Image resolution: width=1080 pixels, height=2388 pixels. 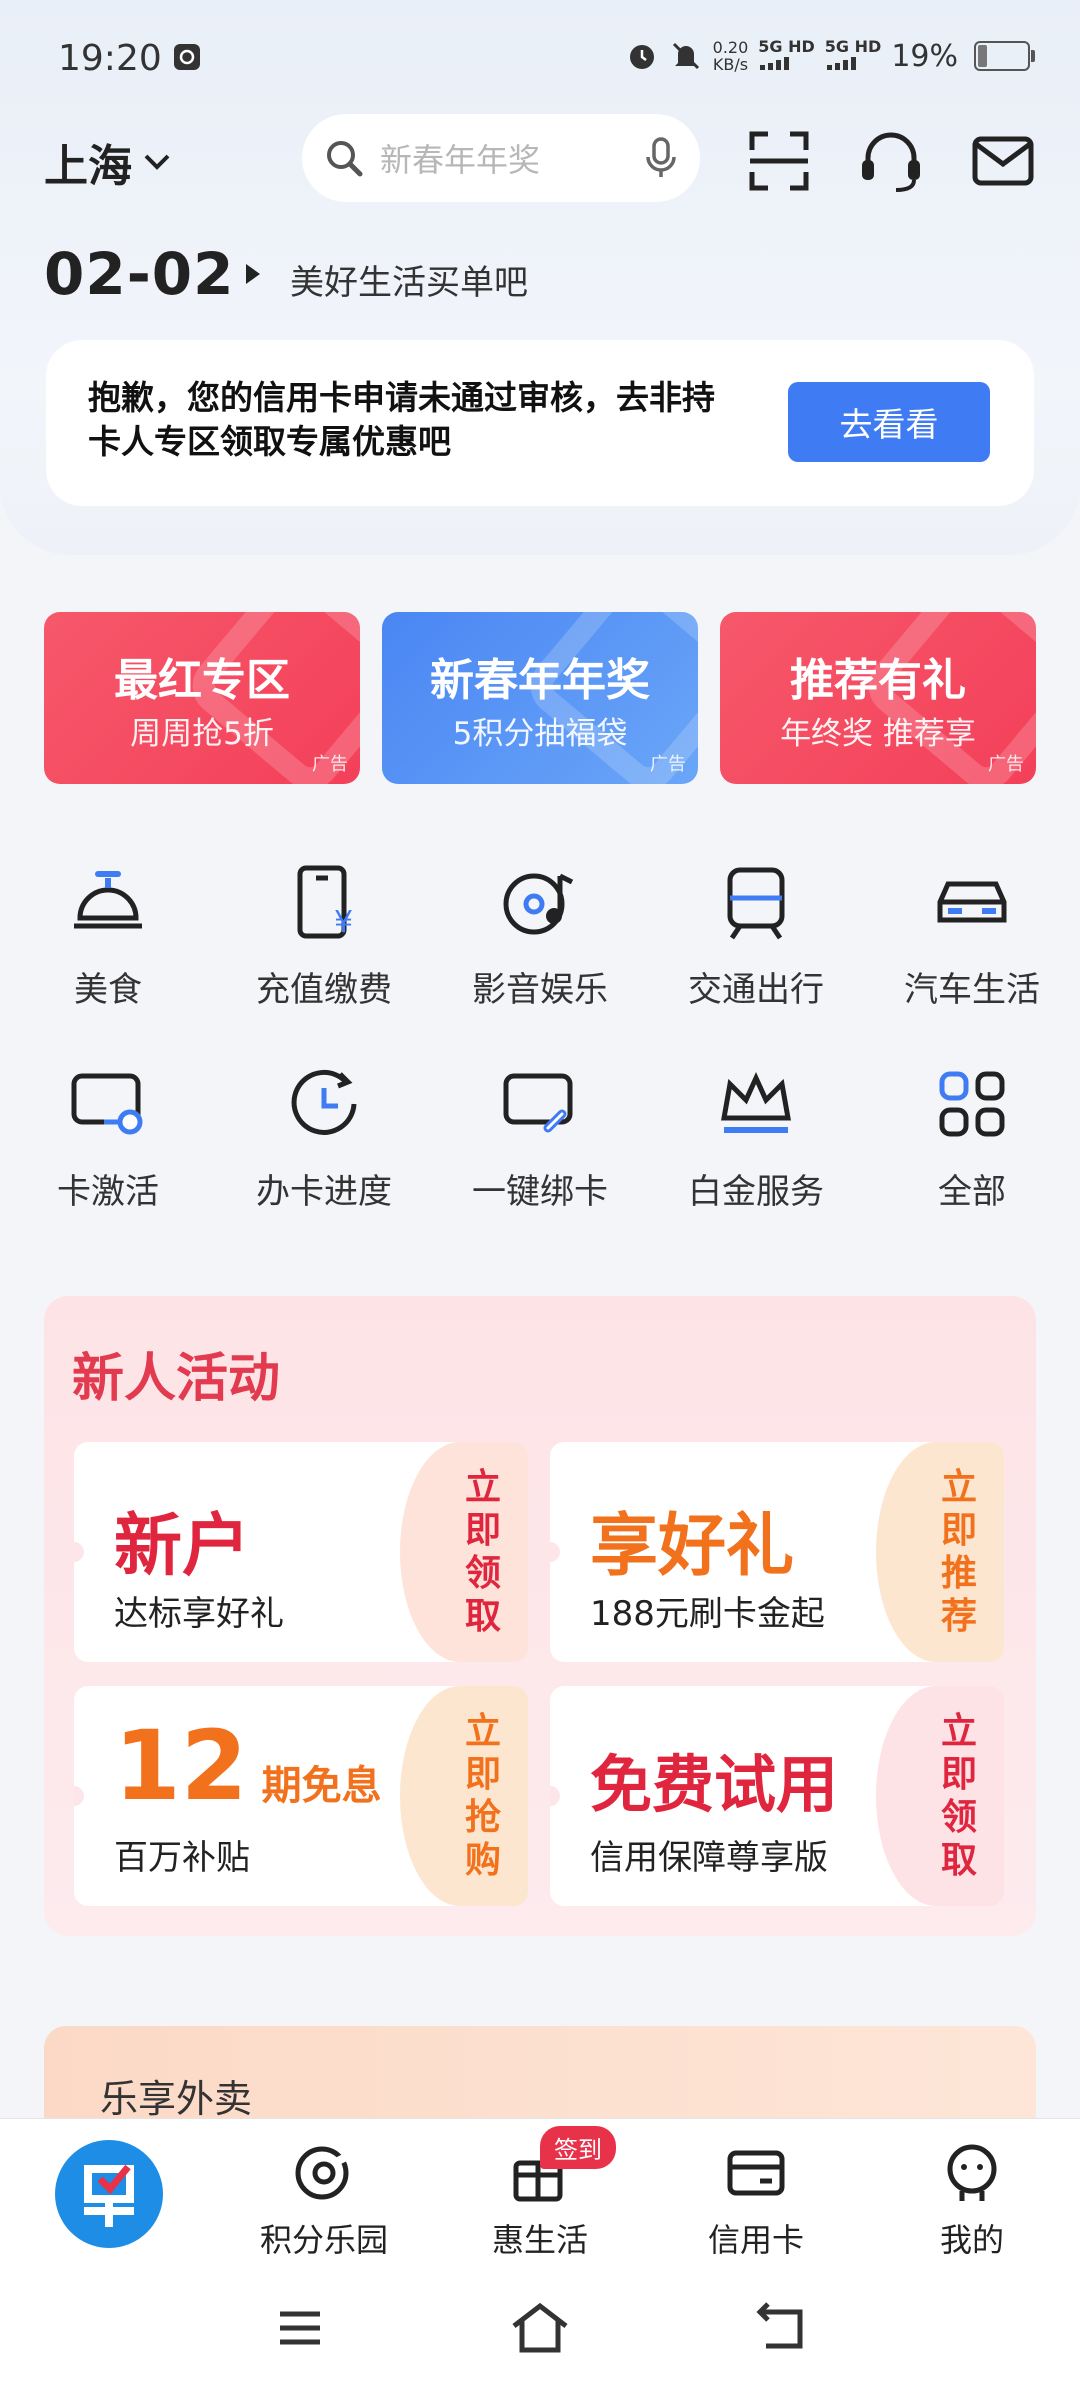 I want to click on grid-label: 白金服务, so click(x=756, y=1192).